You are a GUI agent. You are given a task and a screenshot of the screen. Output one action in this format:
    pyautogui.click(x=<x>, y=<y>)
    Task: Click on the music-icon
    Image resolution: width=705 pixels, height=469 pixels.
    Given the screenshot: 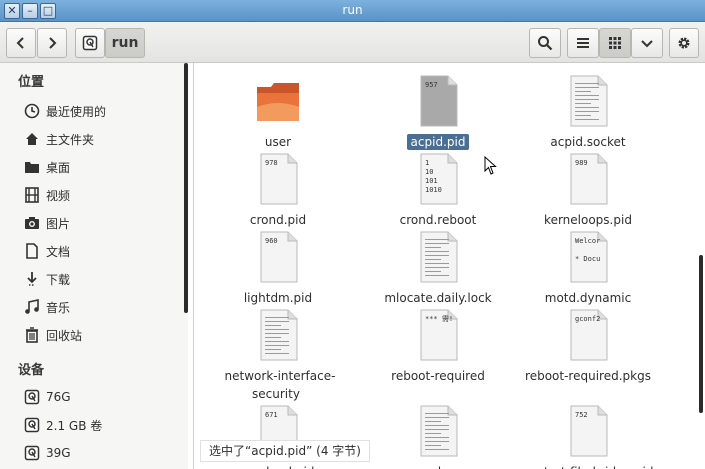 What is the action you would take?
    pyautogui.click(x=32, y=307)
    